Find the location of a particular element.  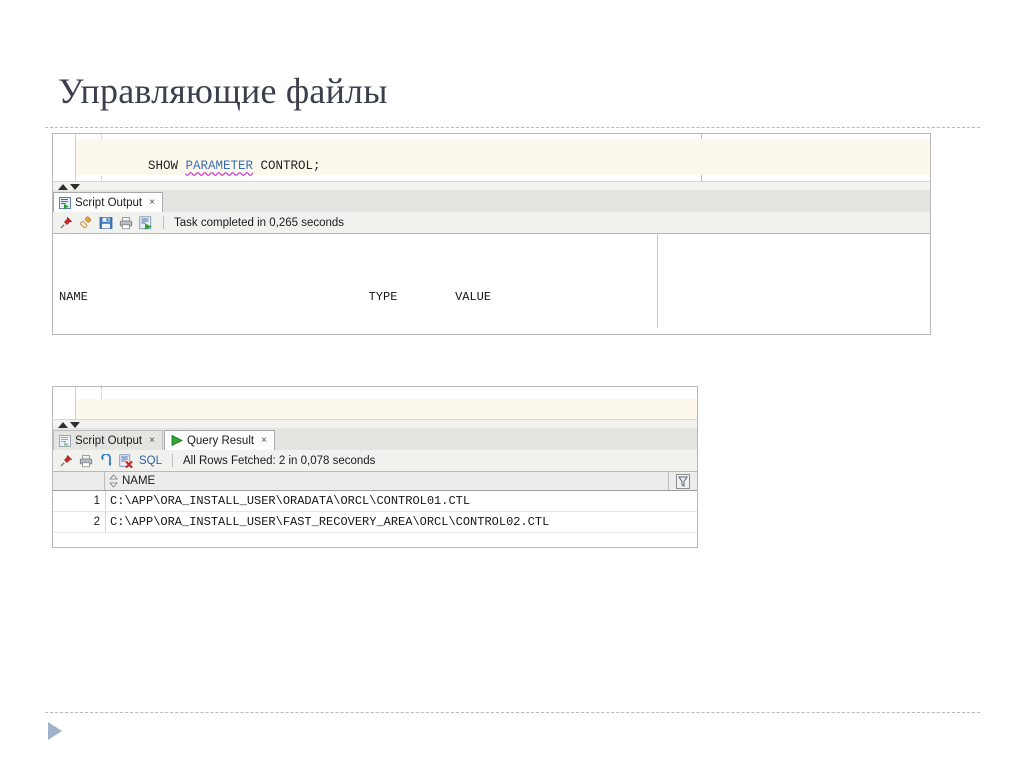

grid-corner-cell is located at coordinates (79, 481).